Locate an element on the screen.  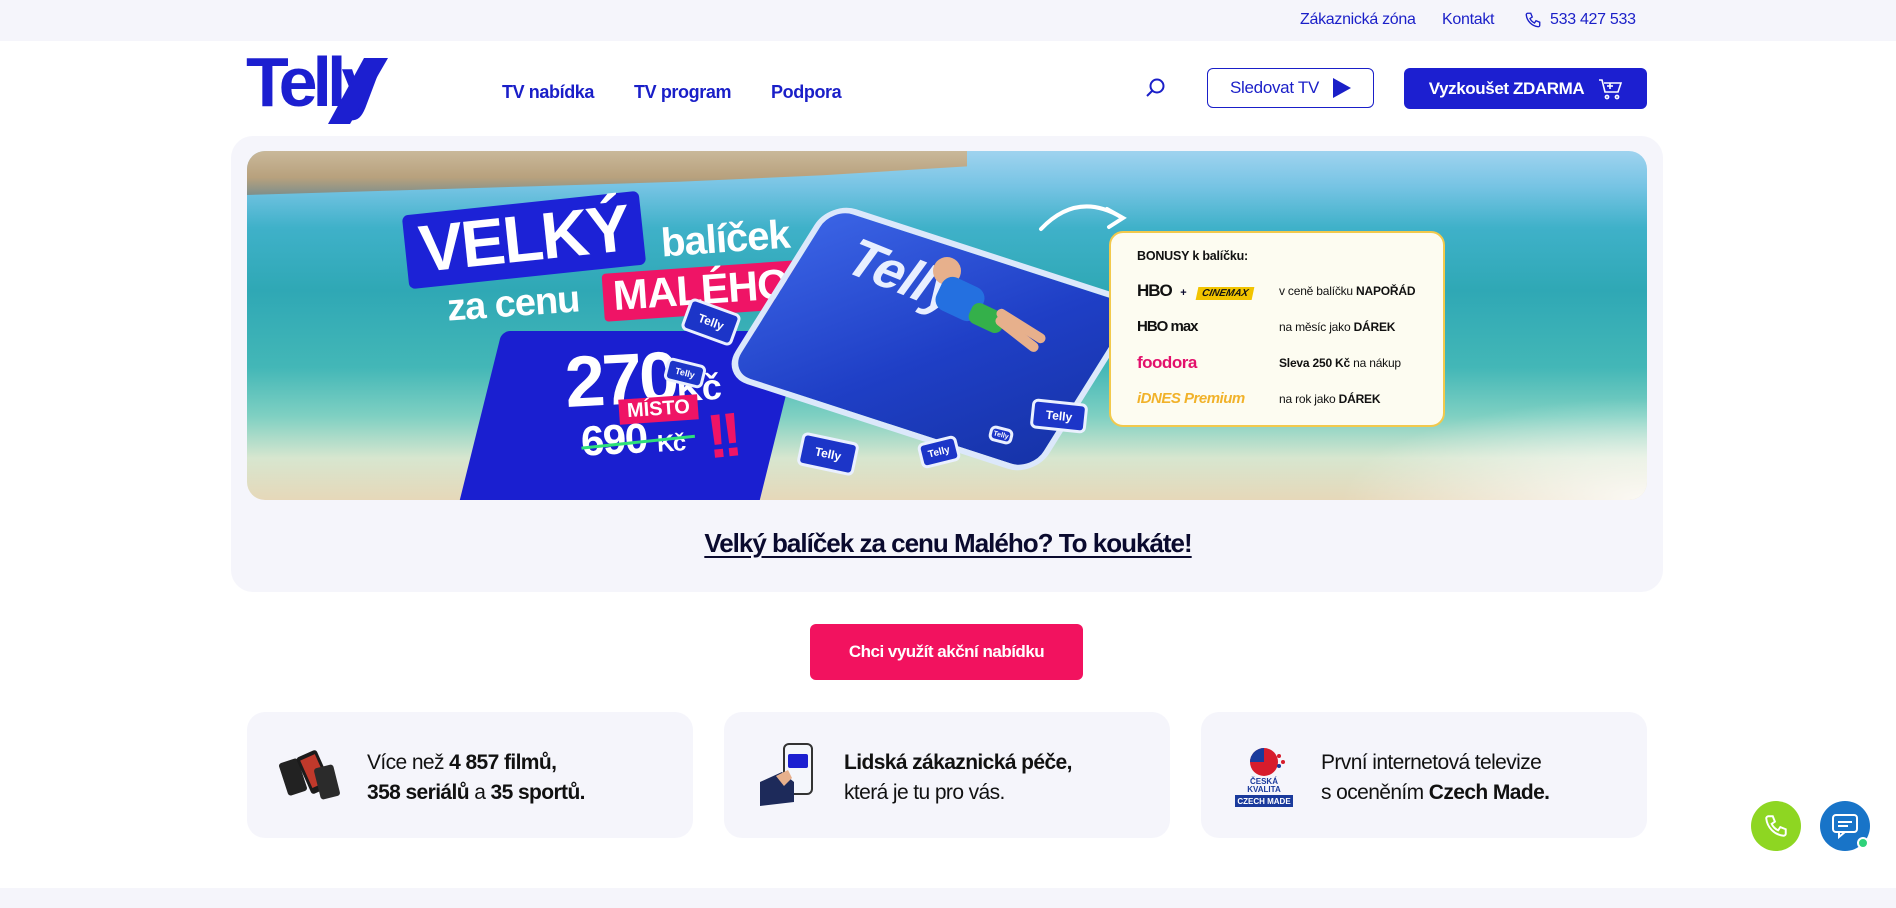
call-button is located at coordinates (1776, 826).